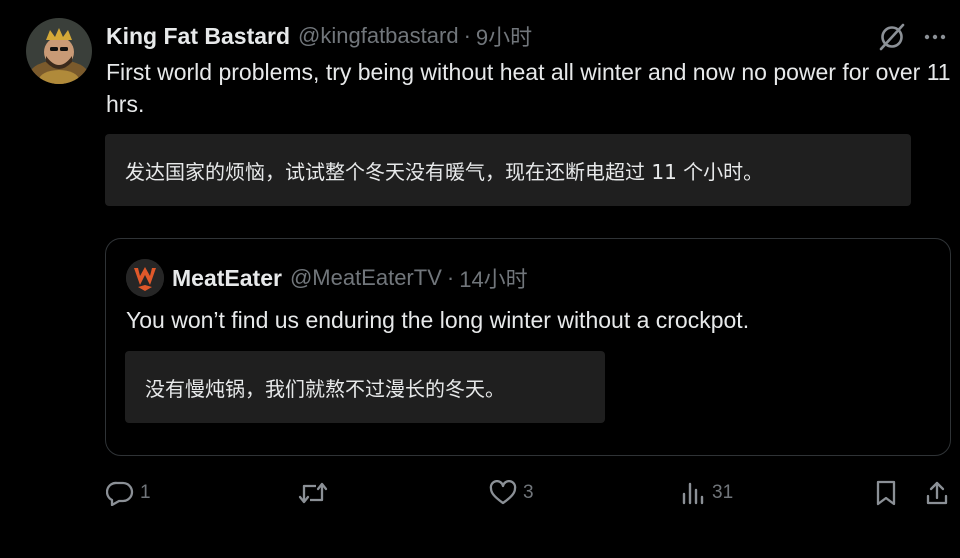 The image size is (960, 558). What do you see at coordinates (378, 36) in the screenshot?
I see `author-handle: @kingfatbastard` at bounding box center [378, 36].